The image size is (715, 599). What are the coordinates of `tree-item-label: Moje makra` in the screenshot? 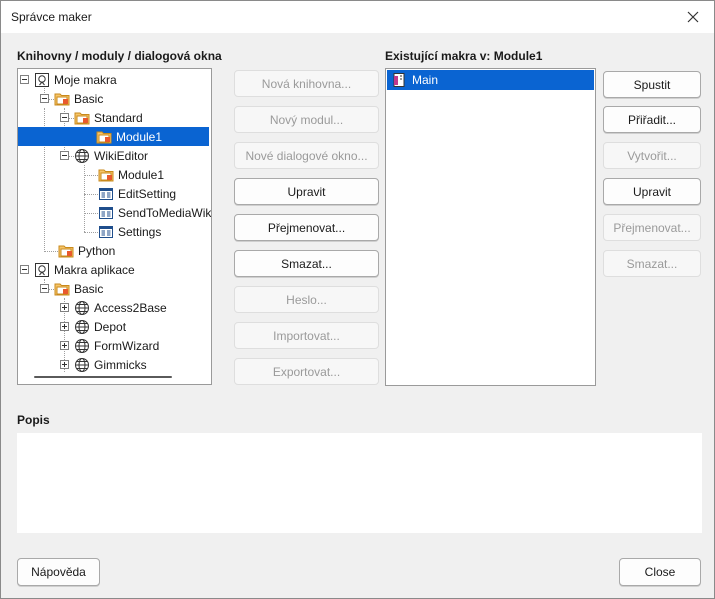 It's located at (85, 79).